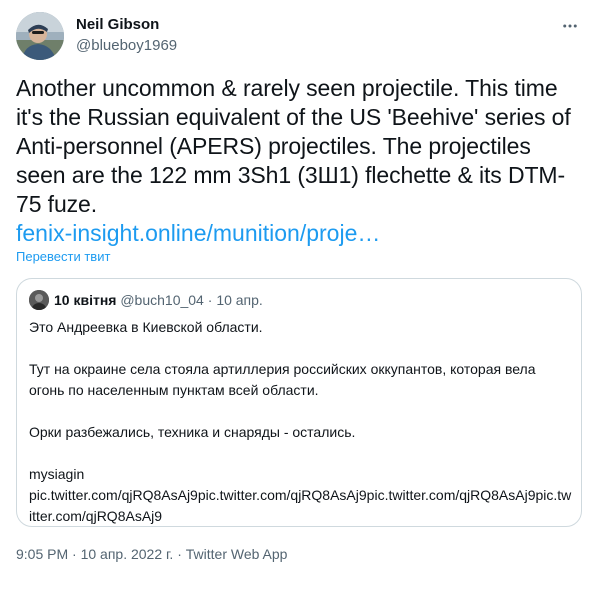  What do you see at coordinates (63, 257) in the screenshot?
I see `translate-tweet-link: Перевести твит` at bounding box center [63, 257].